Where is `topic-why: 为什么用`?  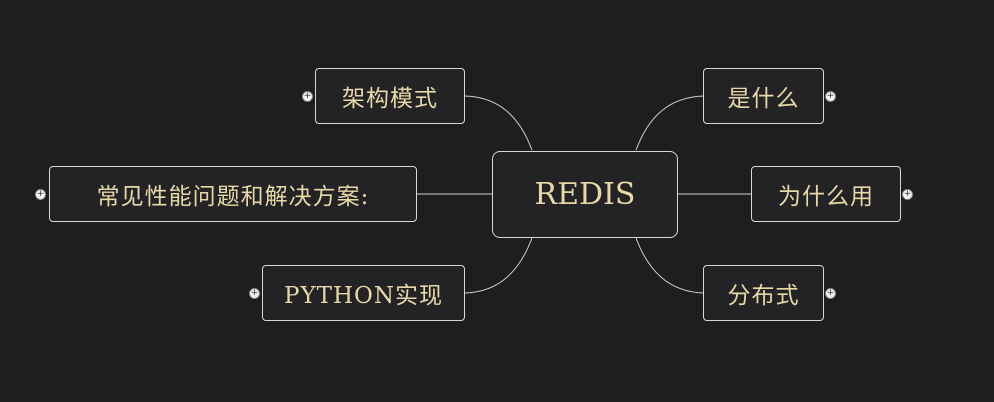
topic-why: 为什么用 is located at coordinates (826, 194).